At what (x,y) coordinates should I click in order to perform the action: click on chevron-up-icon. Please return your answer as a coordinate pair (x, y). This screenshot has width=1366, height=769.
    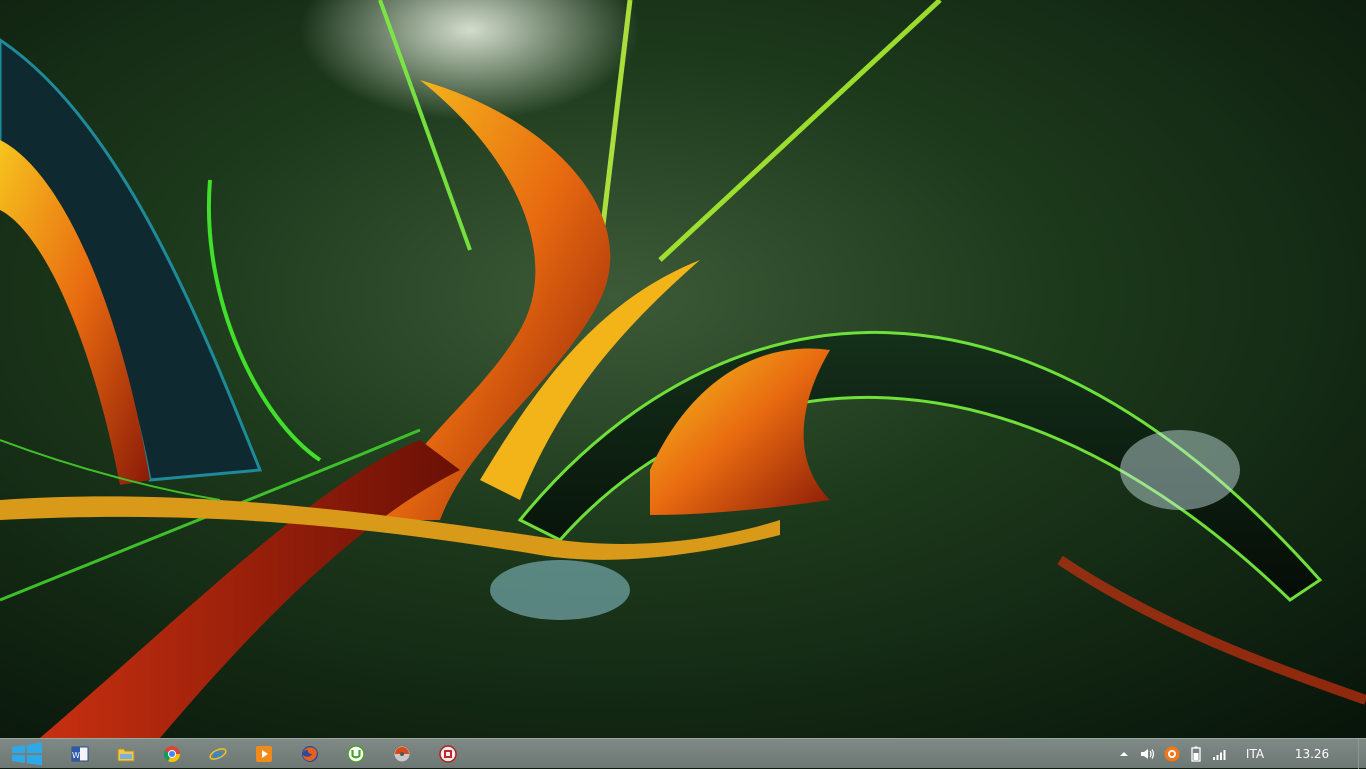
    Looking at the image, I should click on (1124, 754).